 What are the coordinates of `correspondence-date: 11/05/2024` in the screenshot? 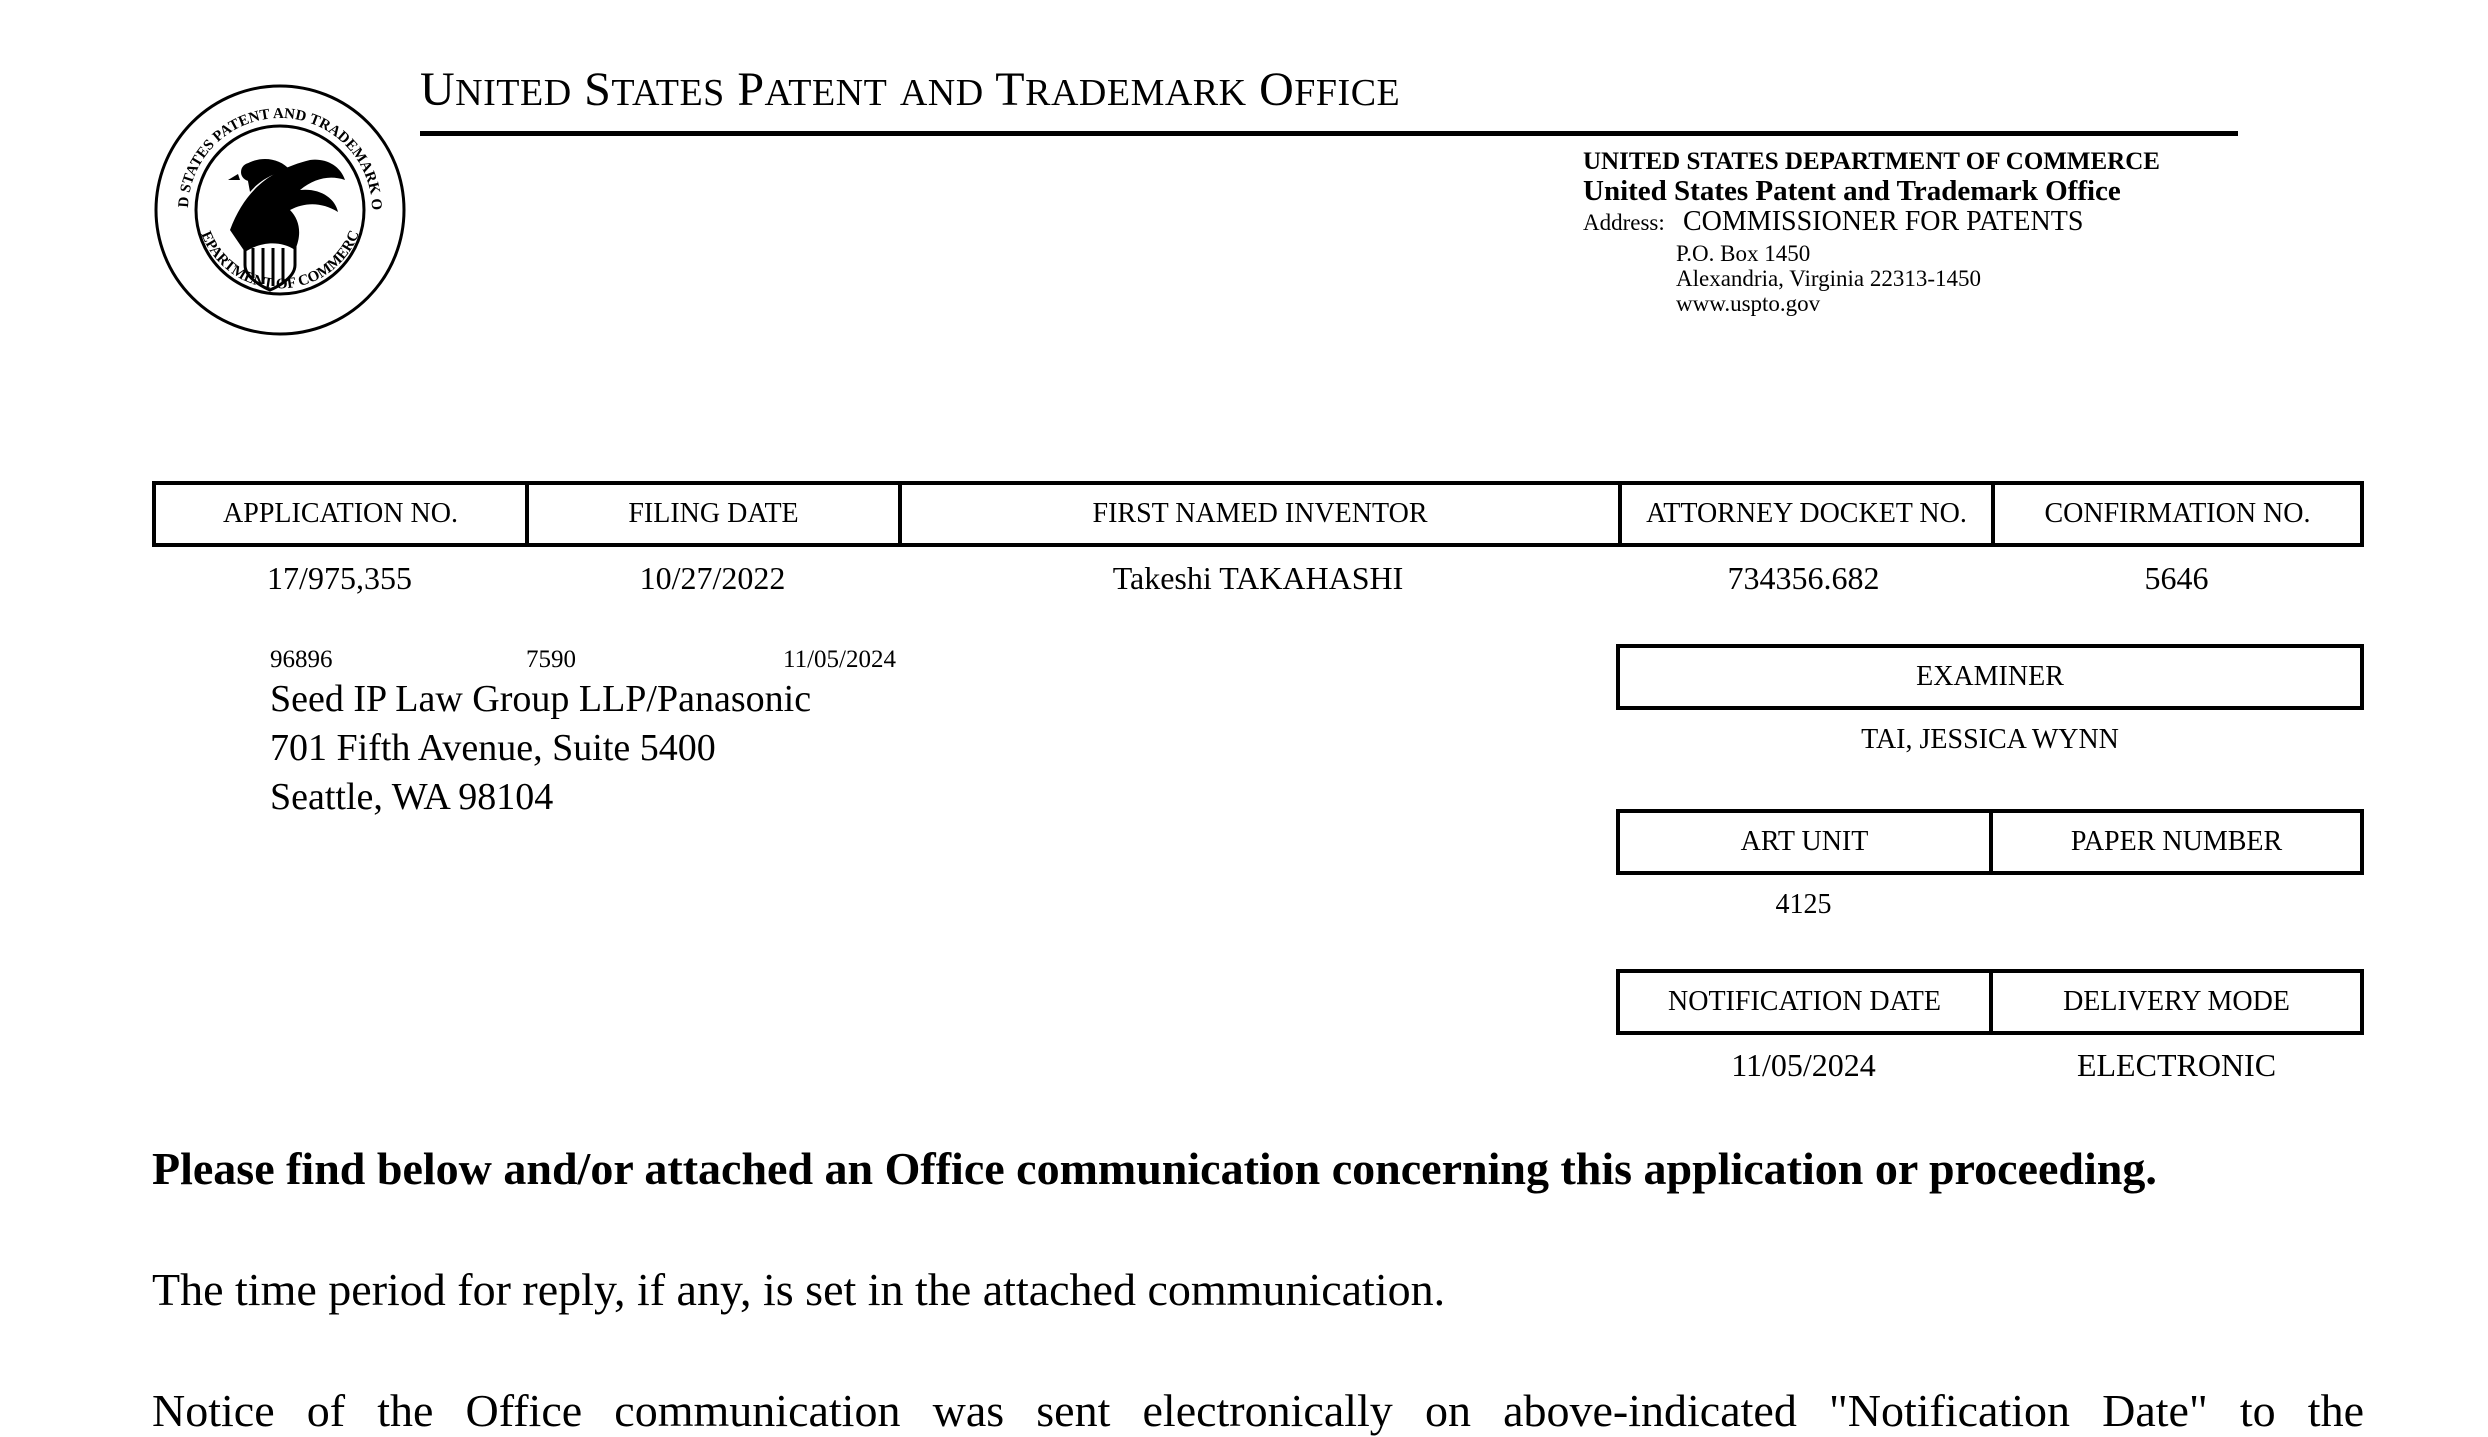 It's located at (839, 659).